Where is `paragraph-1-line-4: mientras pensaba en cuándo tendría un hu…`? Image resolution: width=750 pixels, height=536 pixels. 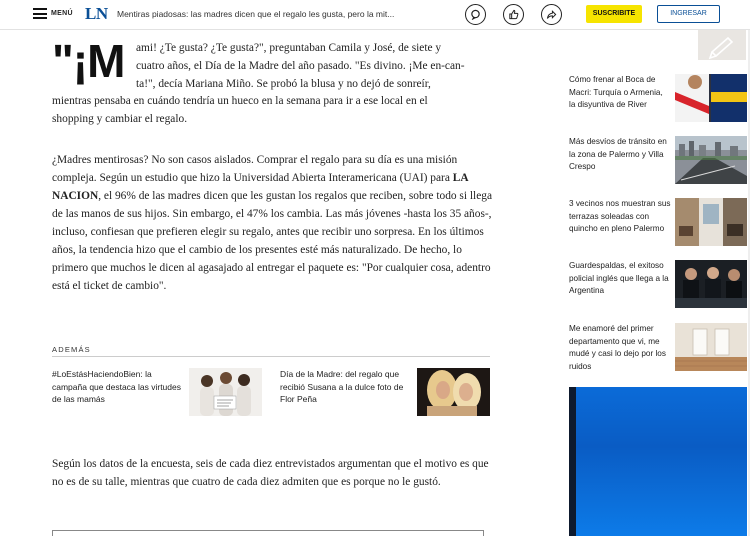
paragraph-1-line-4: mientras pensaba en cuándo tendría un hu… is located at coordinates (240, 101).